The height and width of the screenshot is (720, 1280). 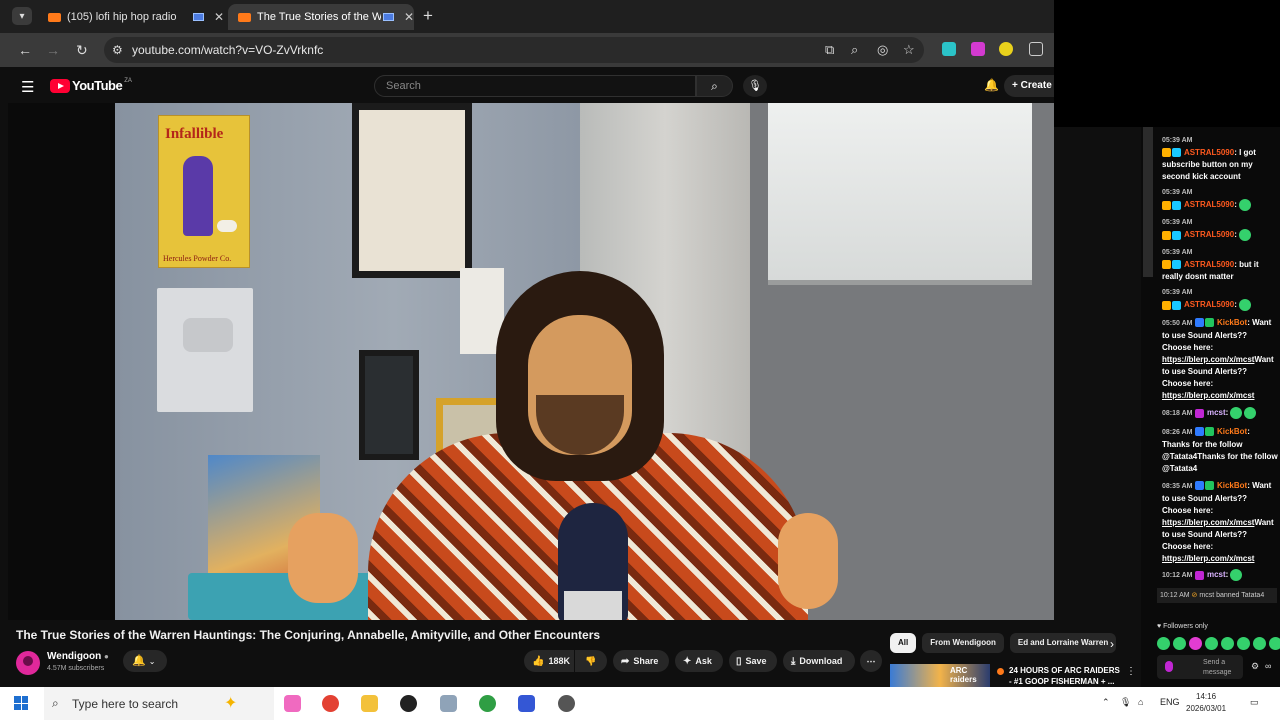 What do you see at coordinates (591, 661) in the screenshot?
I see `dislike-button: 👎` at bounding box center [591, 661].